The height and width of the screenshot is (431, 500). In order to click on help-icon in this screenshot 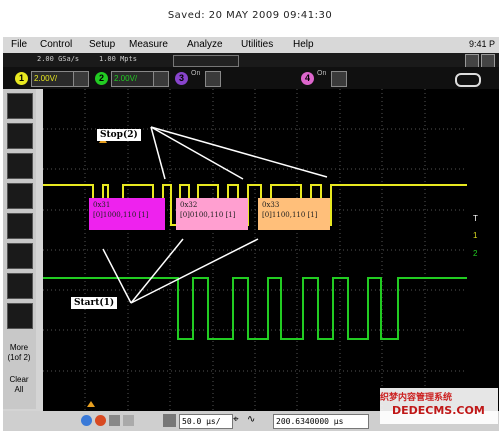, I will do `click(488, 61)`.